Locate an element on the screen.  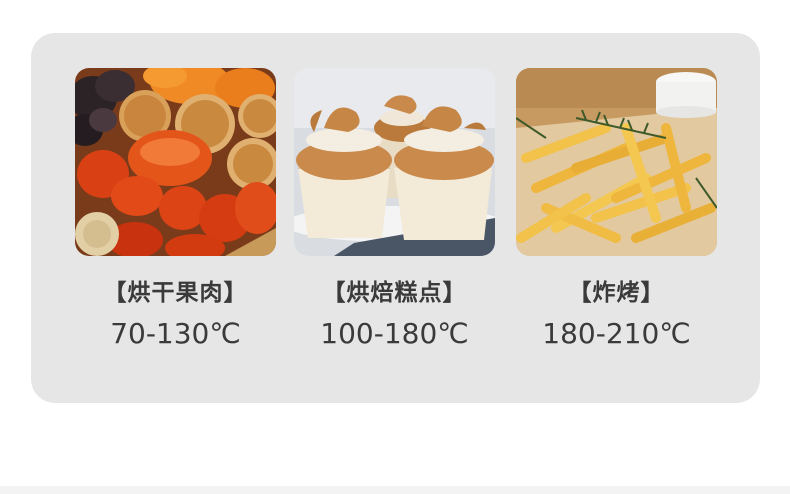
dried-fruit-photo is located at coordinates (175, 162).